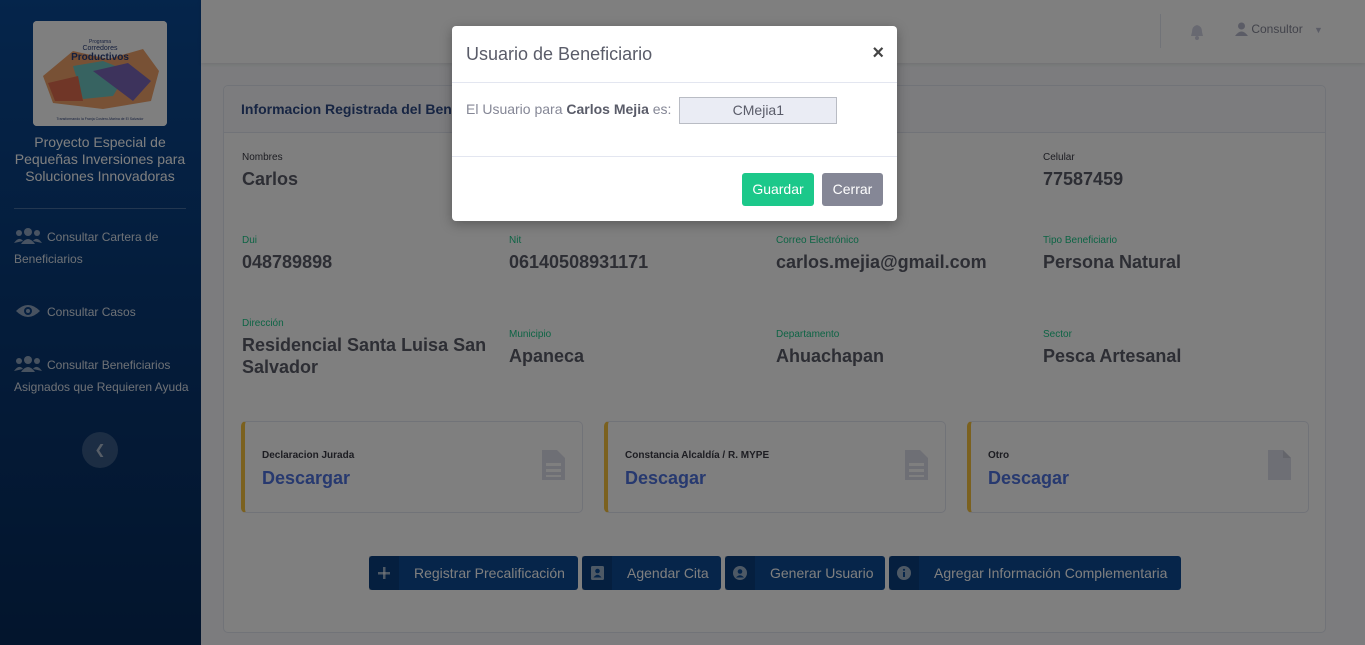 Image resolution: width=1365 pixels, height=645 pixels. What do you see at coordinates (662, 109) in the screenshot?
I see `modal-text-suffix: es:` at bounding box center [662, 109].